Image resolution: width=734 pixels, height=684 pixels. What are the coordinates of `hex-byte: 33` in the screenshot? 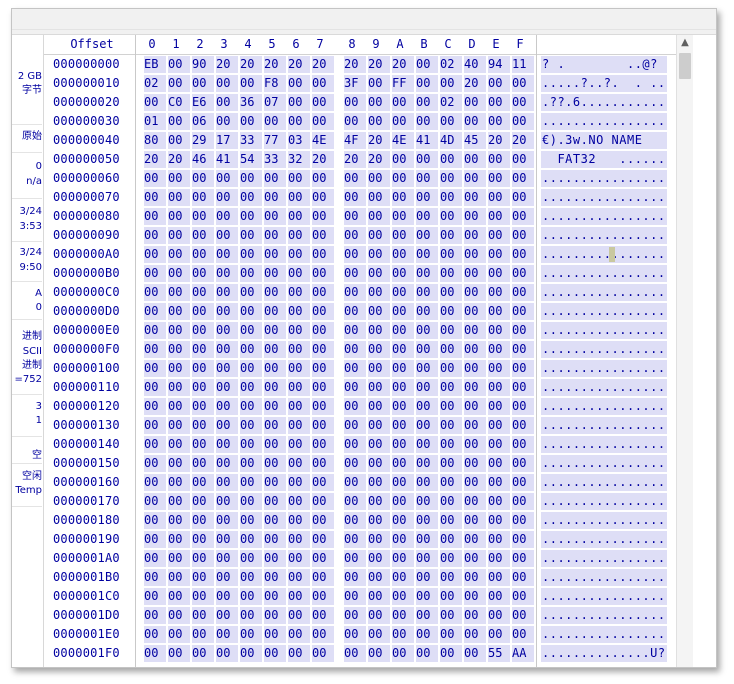 It's located at (250, 140).